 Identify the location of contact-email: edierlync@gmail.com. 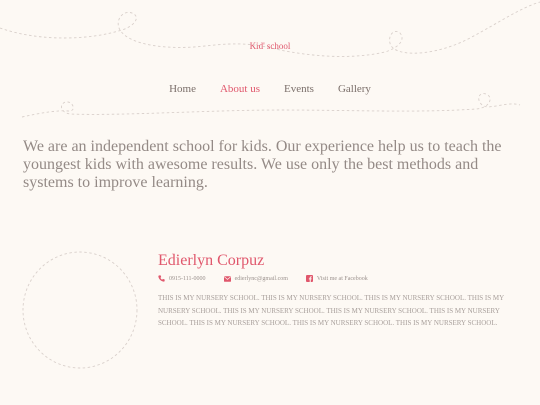
(255, 278).